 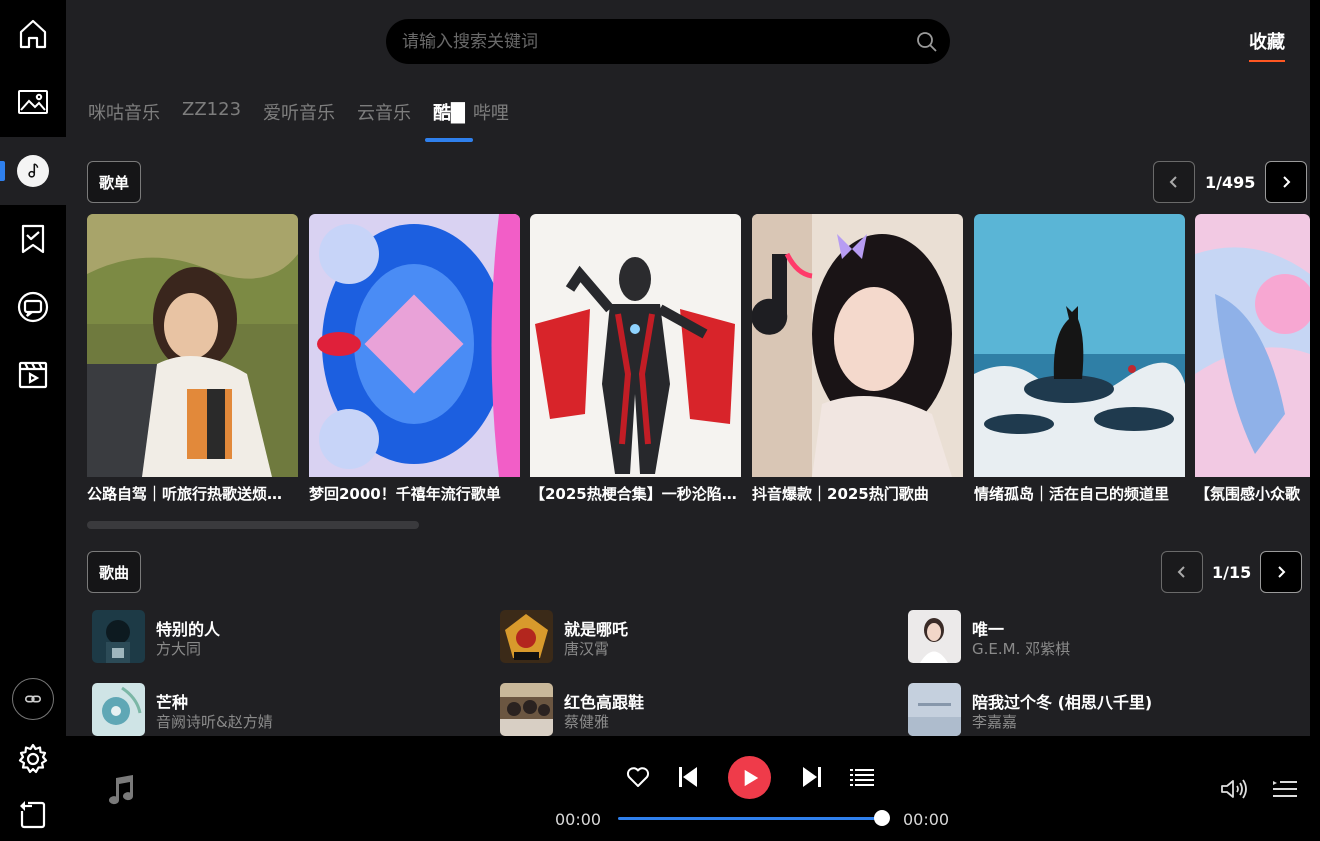 I want to click on song-item: 唯一 G.E.M. 邓紫棋, so click(x=1098, y=637).